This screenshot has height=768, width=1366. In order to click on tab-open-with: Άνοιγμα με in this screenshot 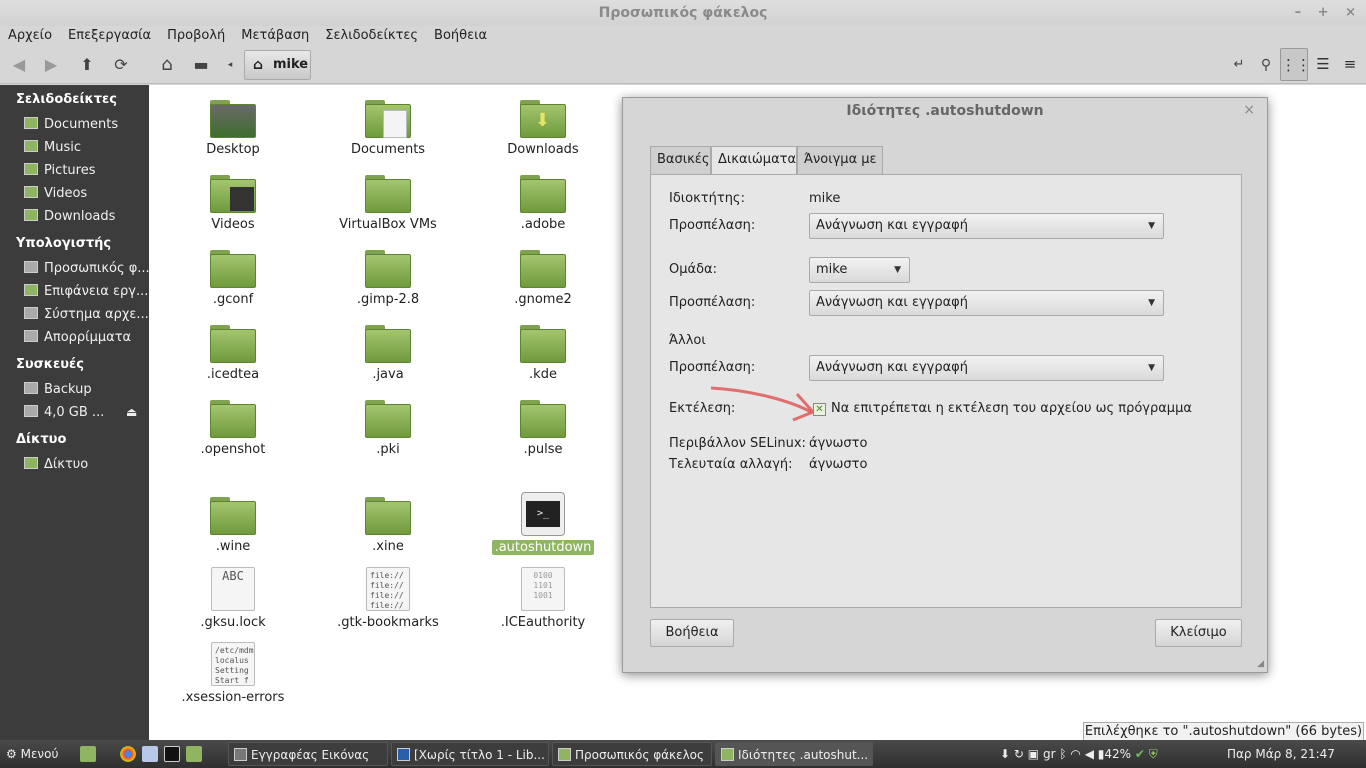, I will do `click(840, 160)`.